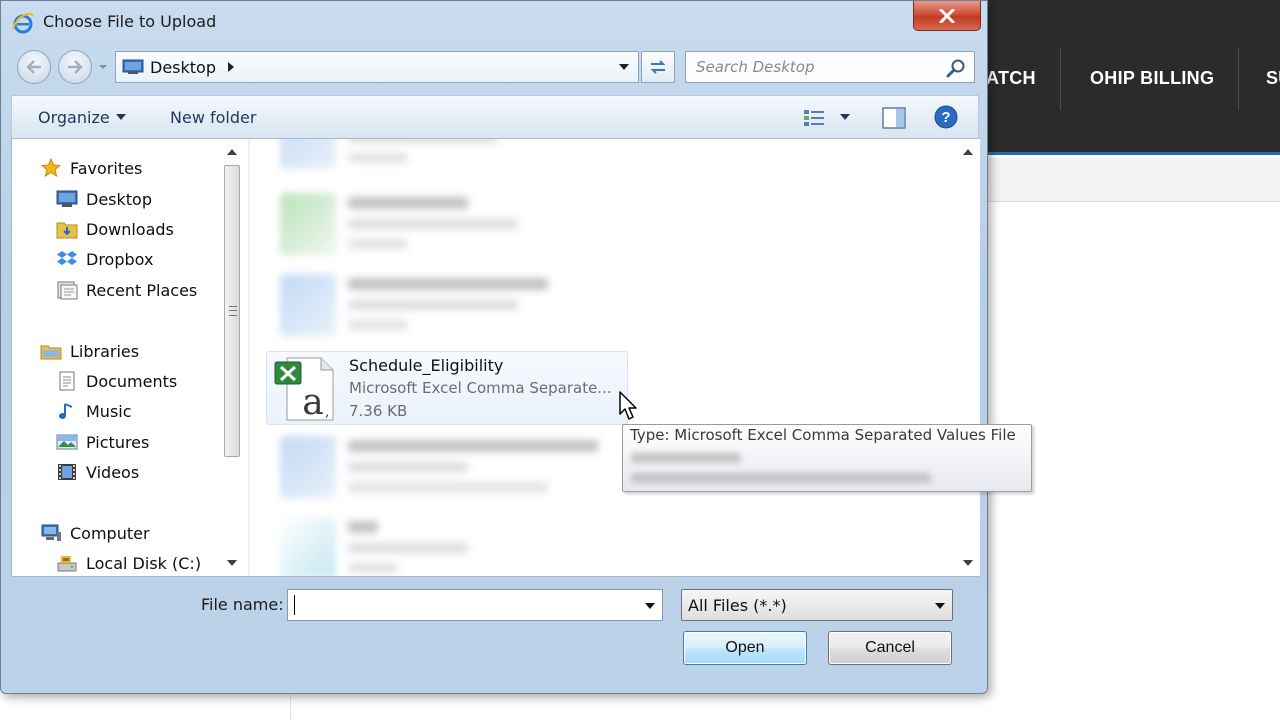  I want to click on nav-item-documents: Documents, so click(116, 381).